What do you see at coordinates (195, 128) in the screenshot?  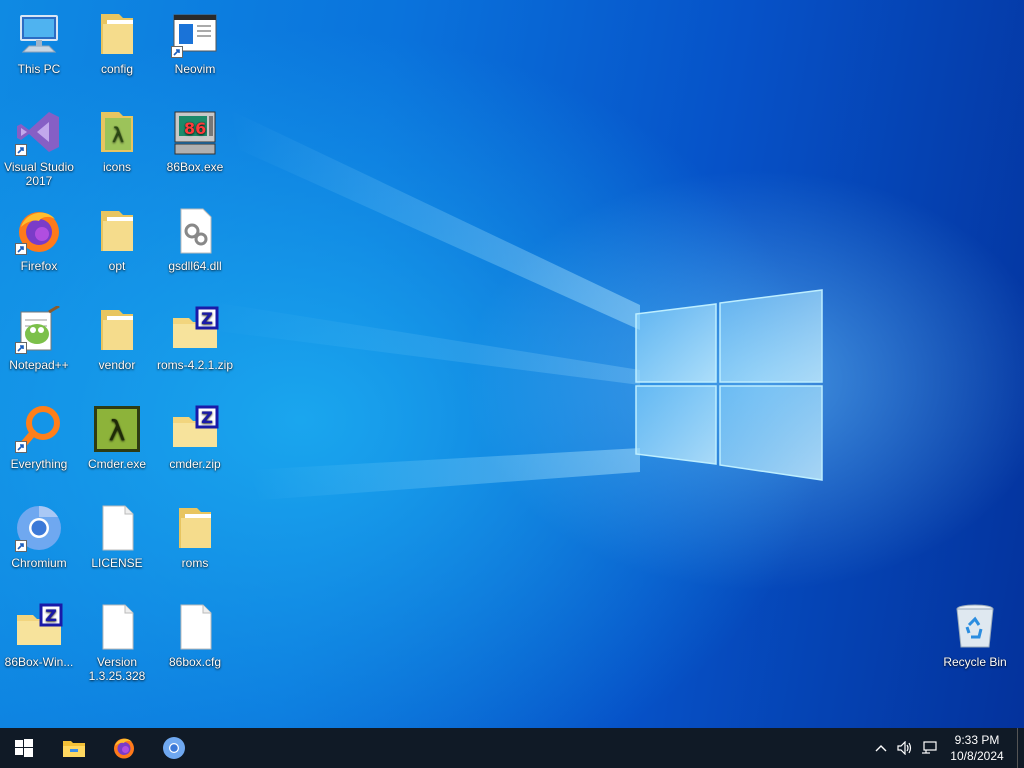 I see `svg-text: 86` at bounding box center [195, 128].